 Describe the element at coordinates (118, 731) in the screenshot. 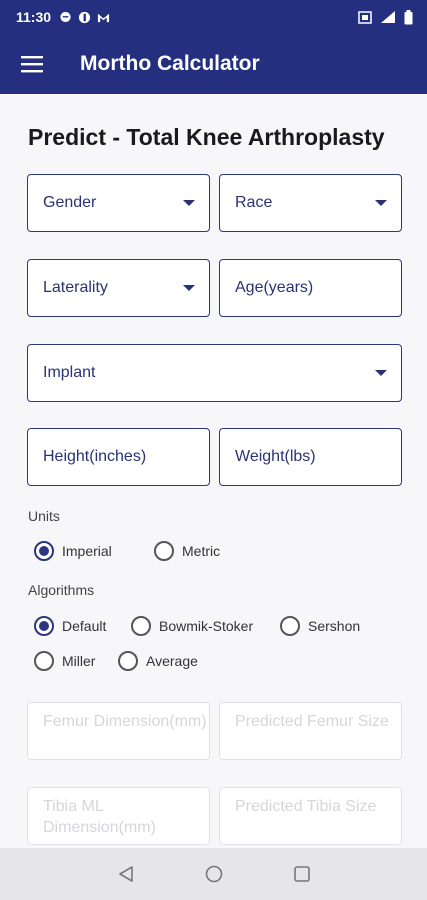

I see `femur-dimension-output: Femur Dimension(mm)` at that location.